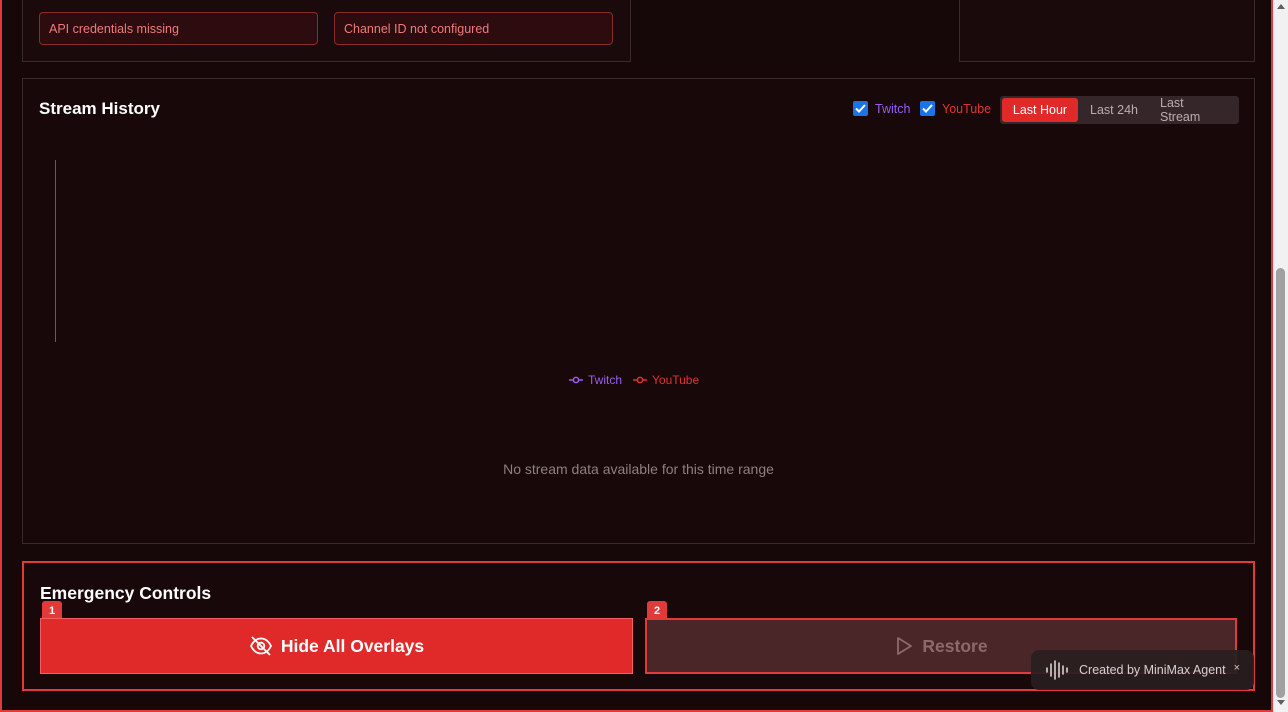 The width and height of the screenshot is (1288, 712). I want to click on range-last-24h-button: Last 24h, so click(1114, 110).